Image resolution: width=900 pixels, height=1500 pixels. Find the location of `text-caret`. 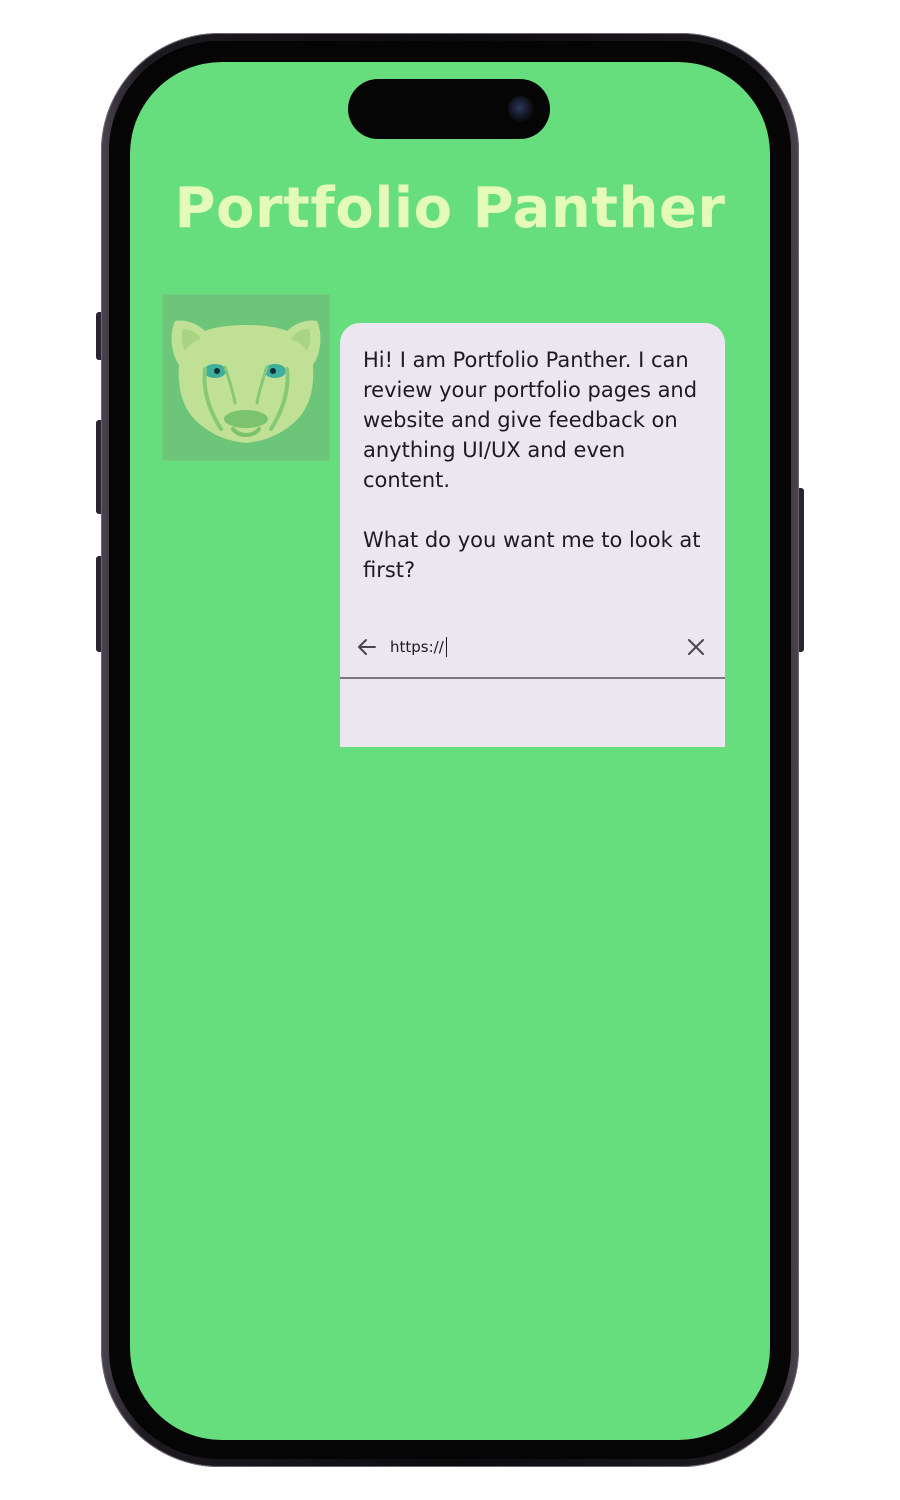

text-caret is located at coordinates (446, 647).